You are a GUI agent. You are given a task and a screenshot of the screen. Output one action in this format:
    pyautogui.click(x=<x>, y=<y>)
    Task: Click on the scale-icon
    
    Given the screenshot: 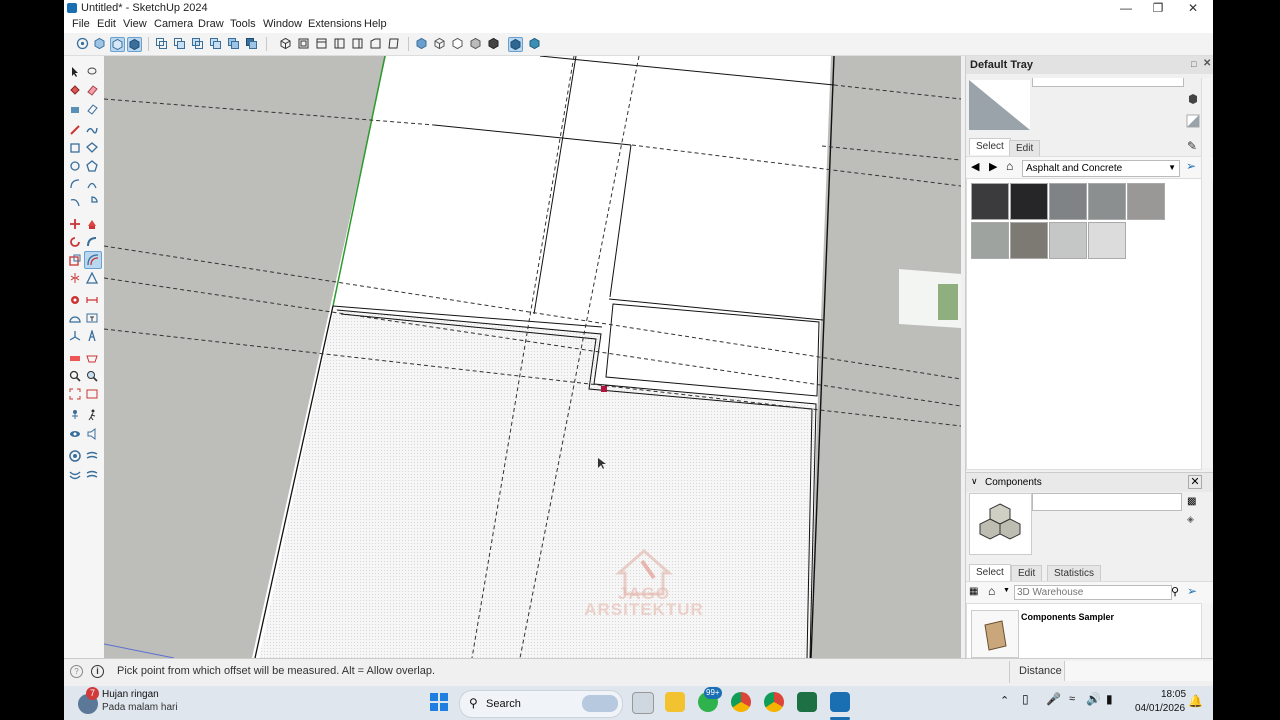 What is the action you would take?
    pyautogui.click(x=75, y=260)
    